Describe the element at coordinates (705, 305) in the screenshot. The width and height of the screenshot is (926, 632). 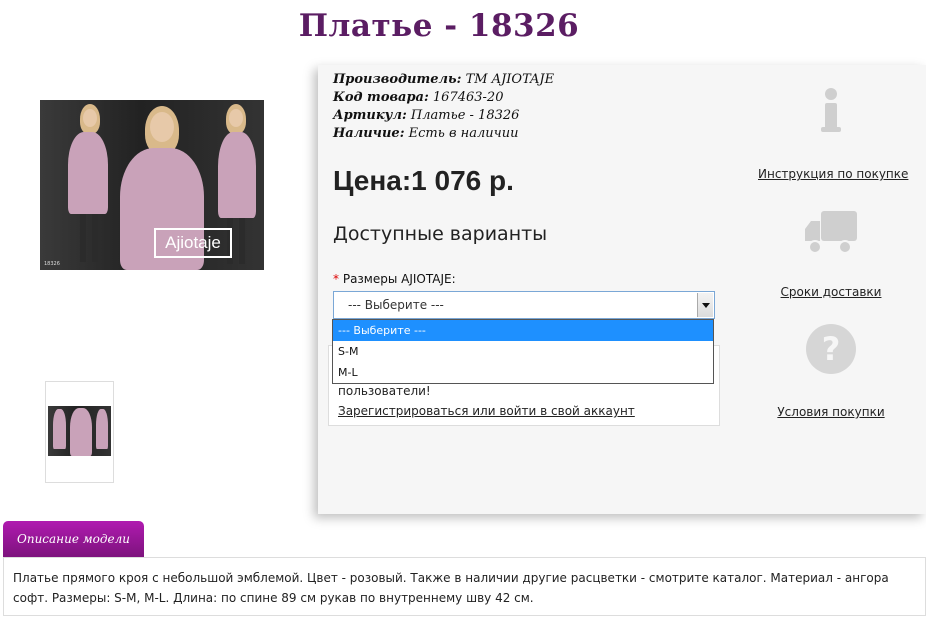
I see `chevron-down-icon` at that location.